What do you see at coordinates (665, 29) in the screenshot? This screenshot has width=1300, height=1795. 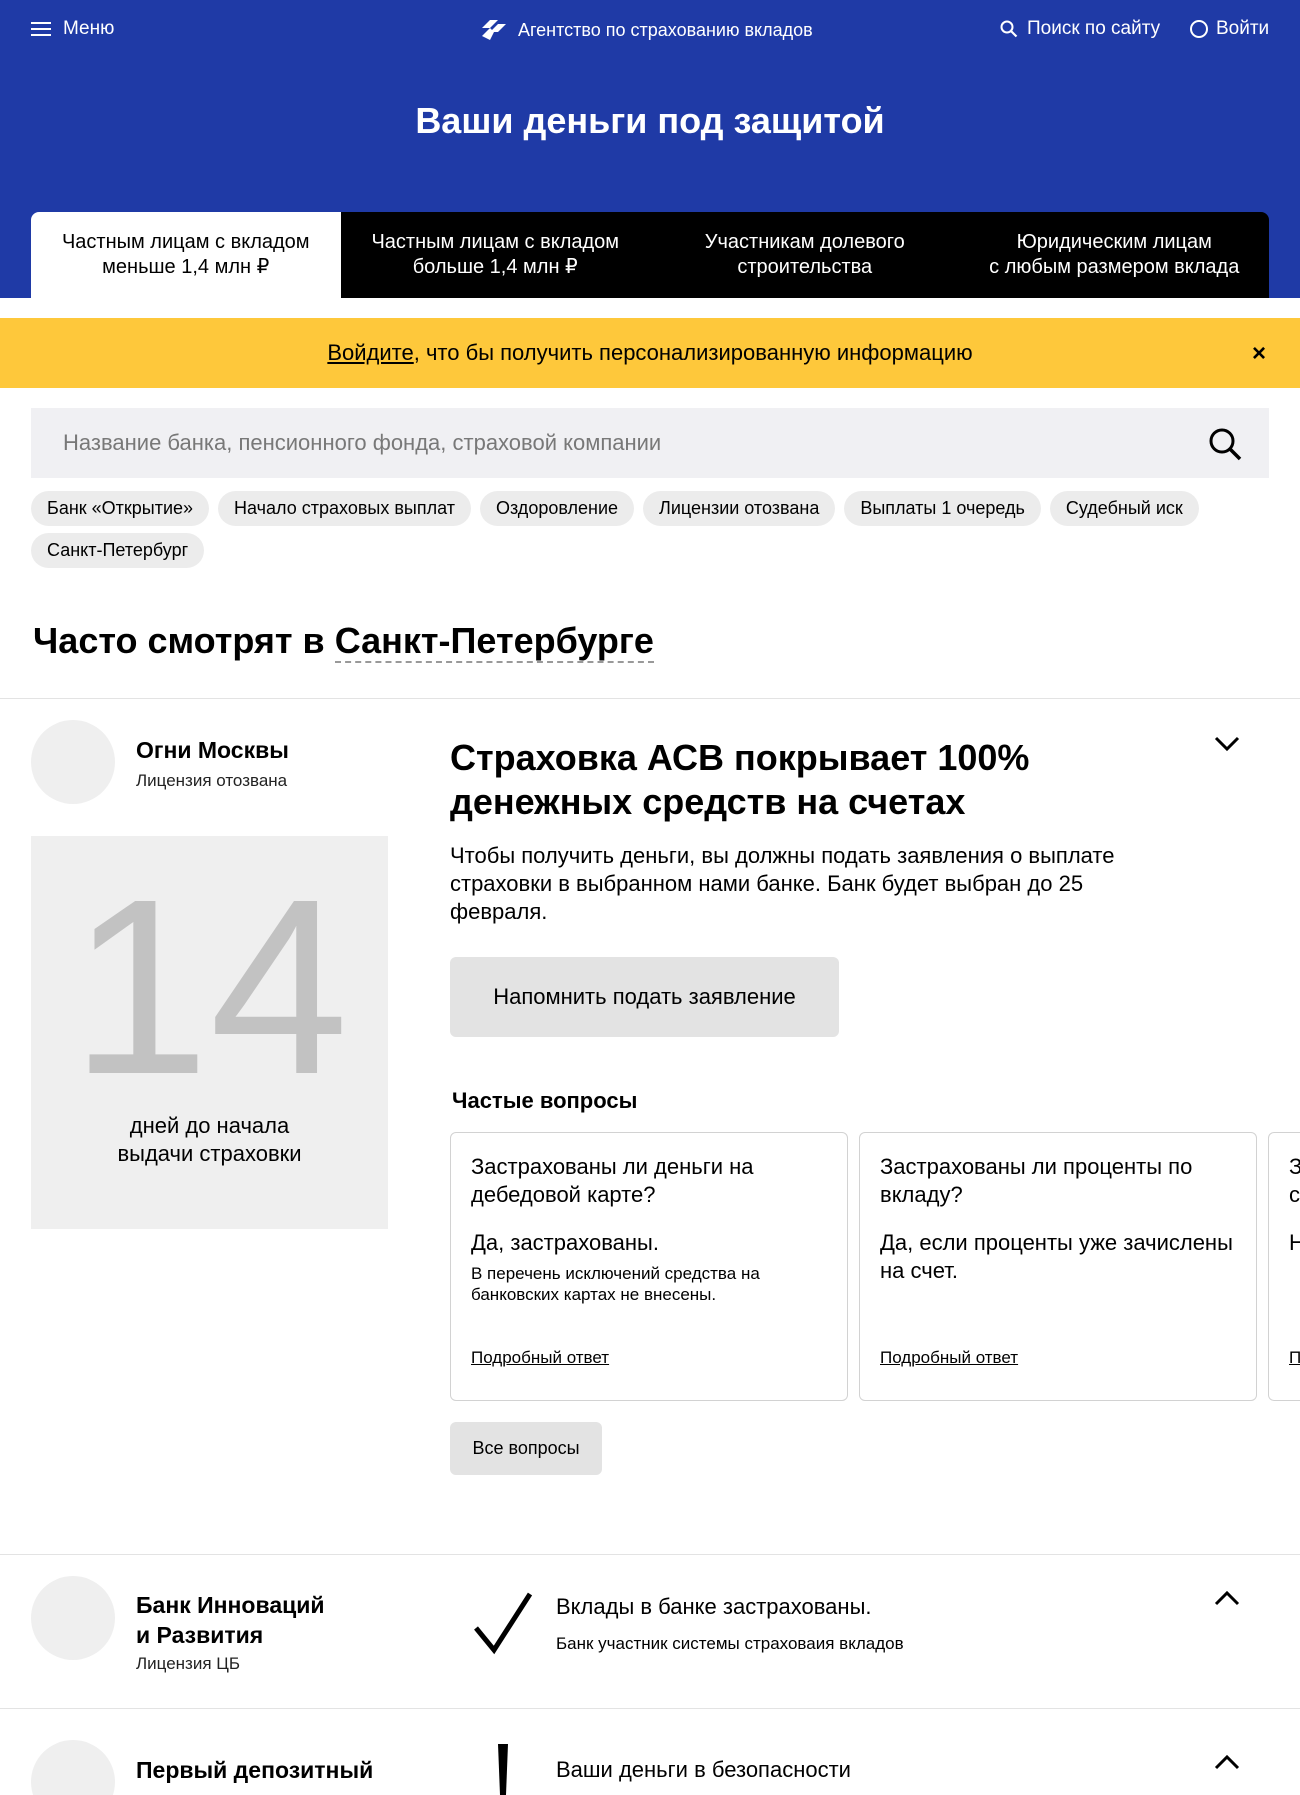 I see `brand-name: Агентство по страхованию вкладов` at bounding box center [665, 29].